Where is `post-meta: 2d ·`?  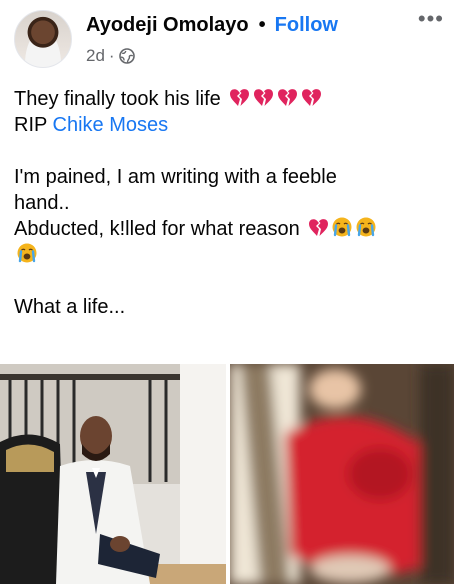 post-meta: 2d · is located at coordinates (110, 56).